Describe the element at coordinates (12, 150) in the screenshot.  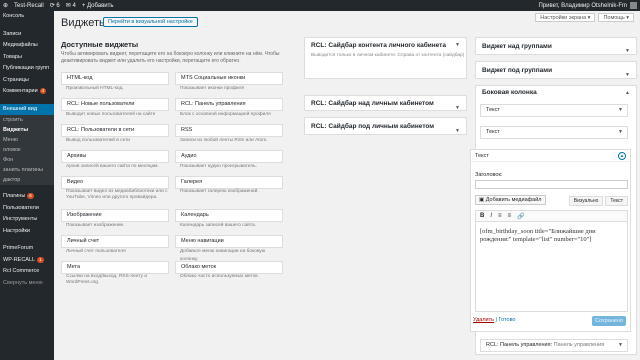
I see `sidebar-item-label: оловок` at that location.